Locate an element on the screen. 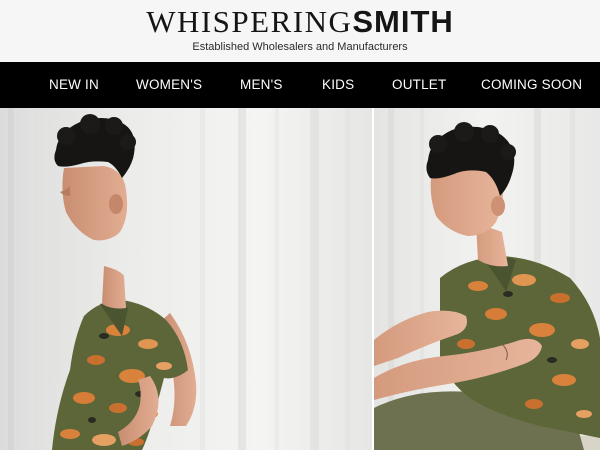 The image size is (600, 450). nav-item-mens: MEN'S is located at coordinates (261, 85).